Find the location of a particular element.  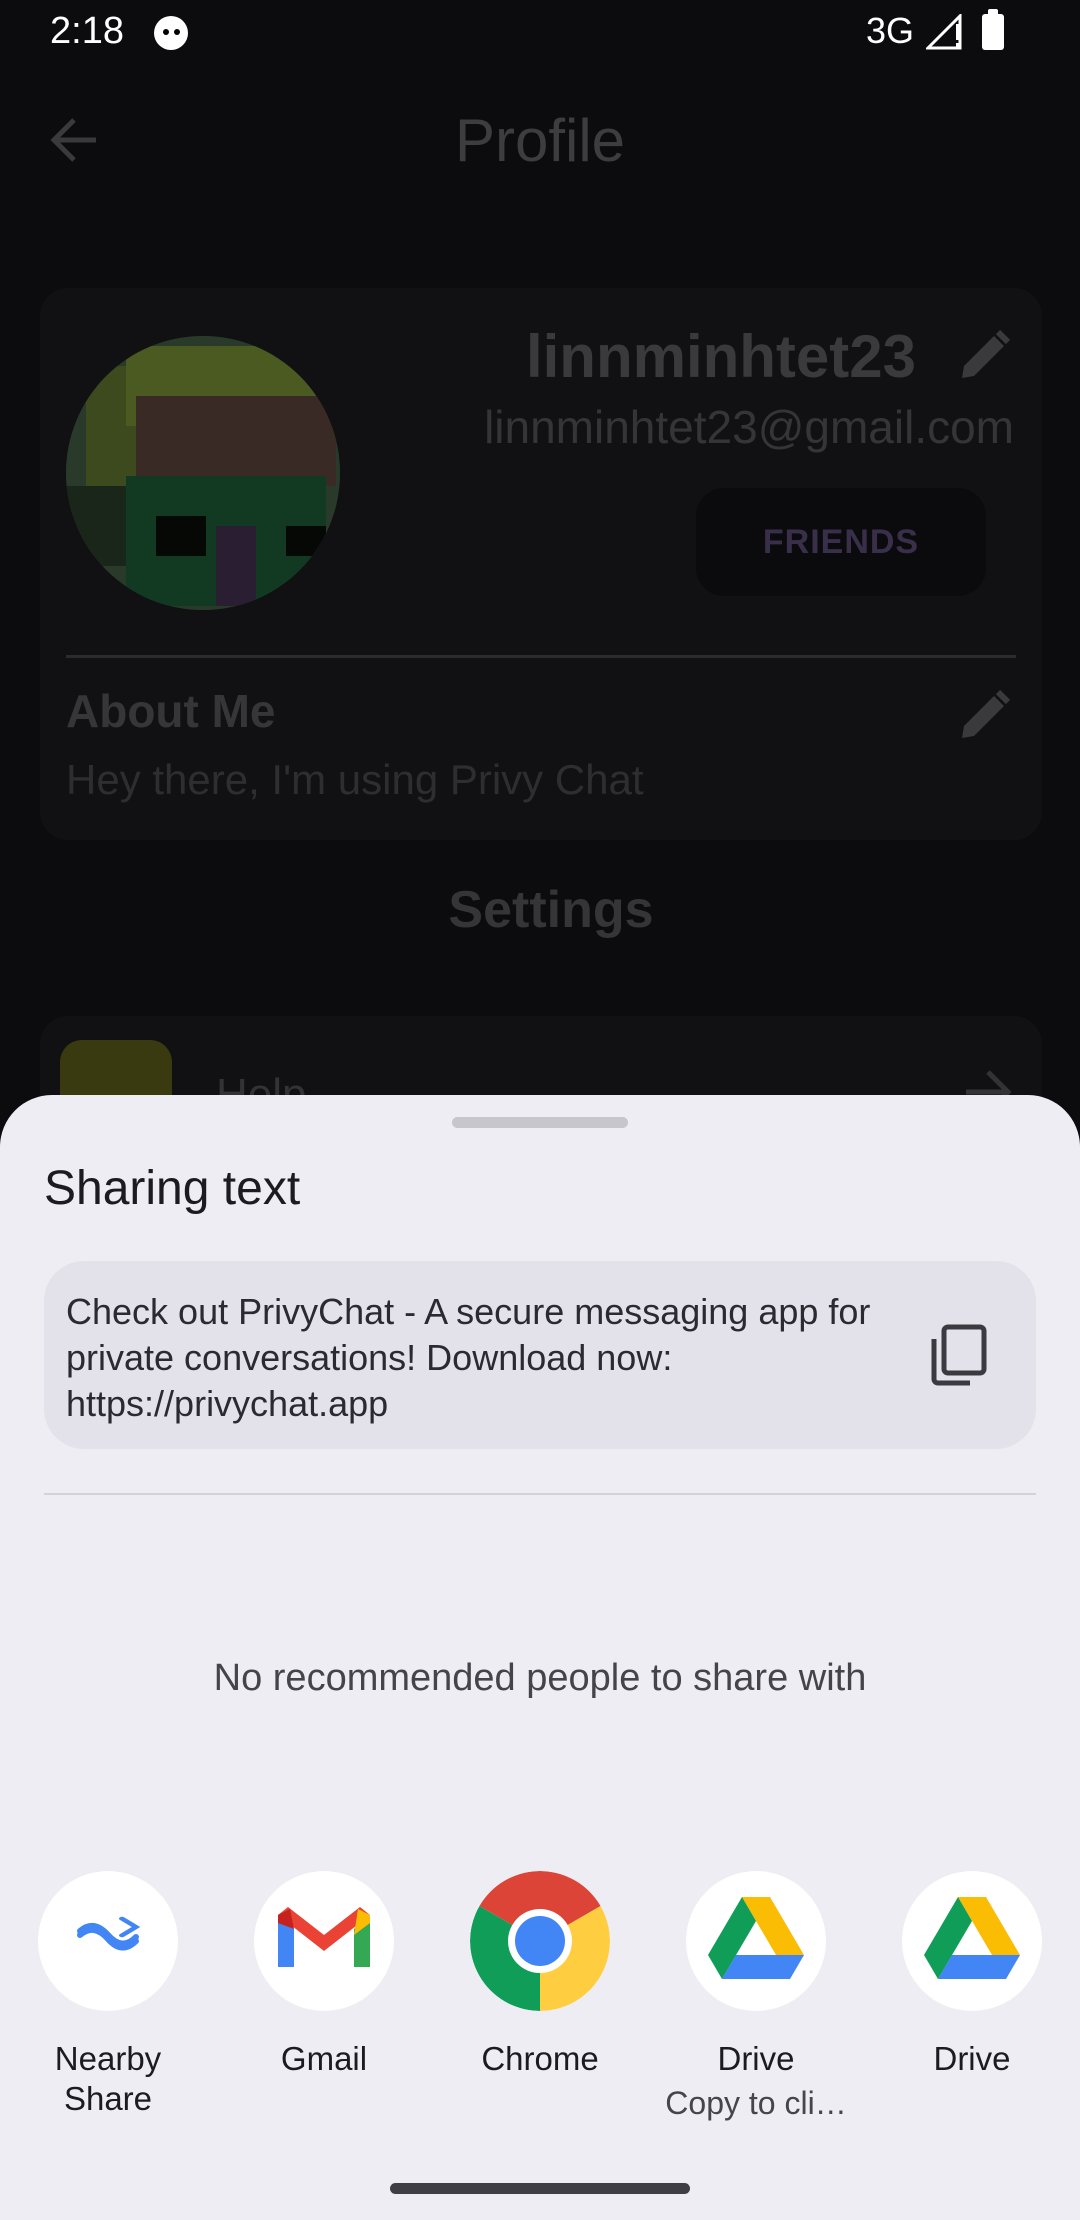

share-target-chrome: Chrome is located at coordinates (540, 1975).